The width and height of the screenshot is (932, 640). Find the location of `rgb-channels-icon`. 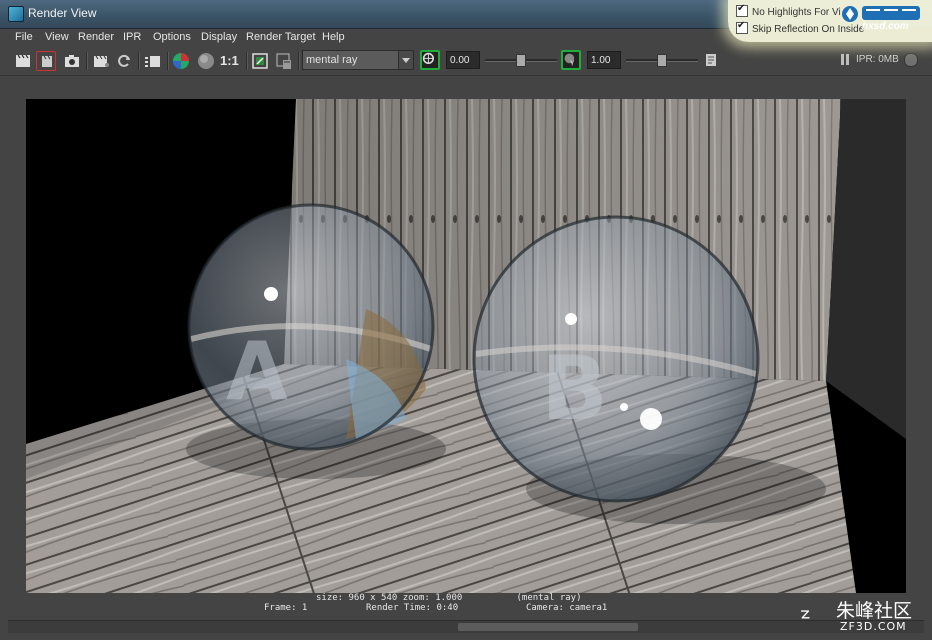

rgb-channels-icon is located at coordinates (181, 61).